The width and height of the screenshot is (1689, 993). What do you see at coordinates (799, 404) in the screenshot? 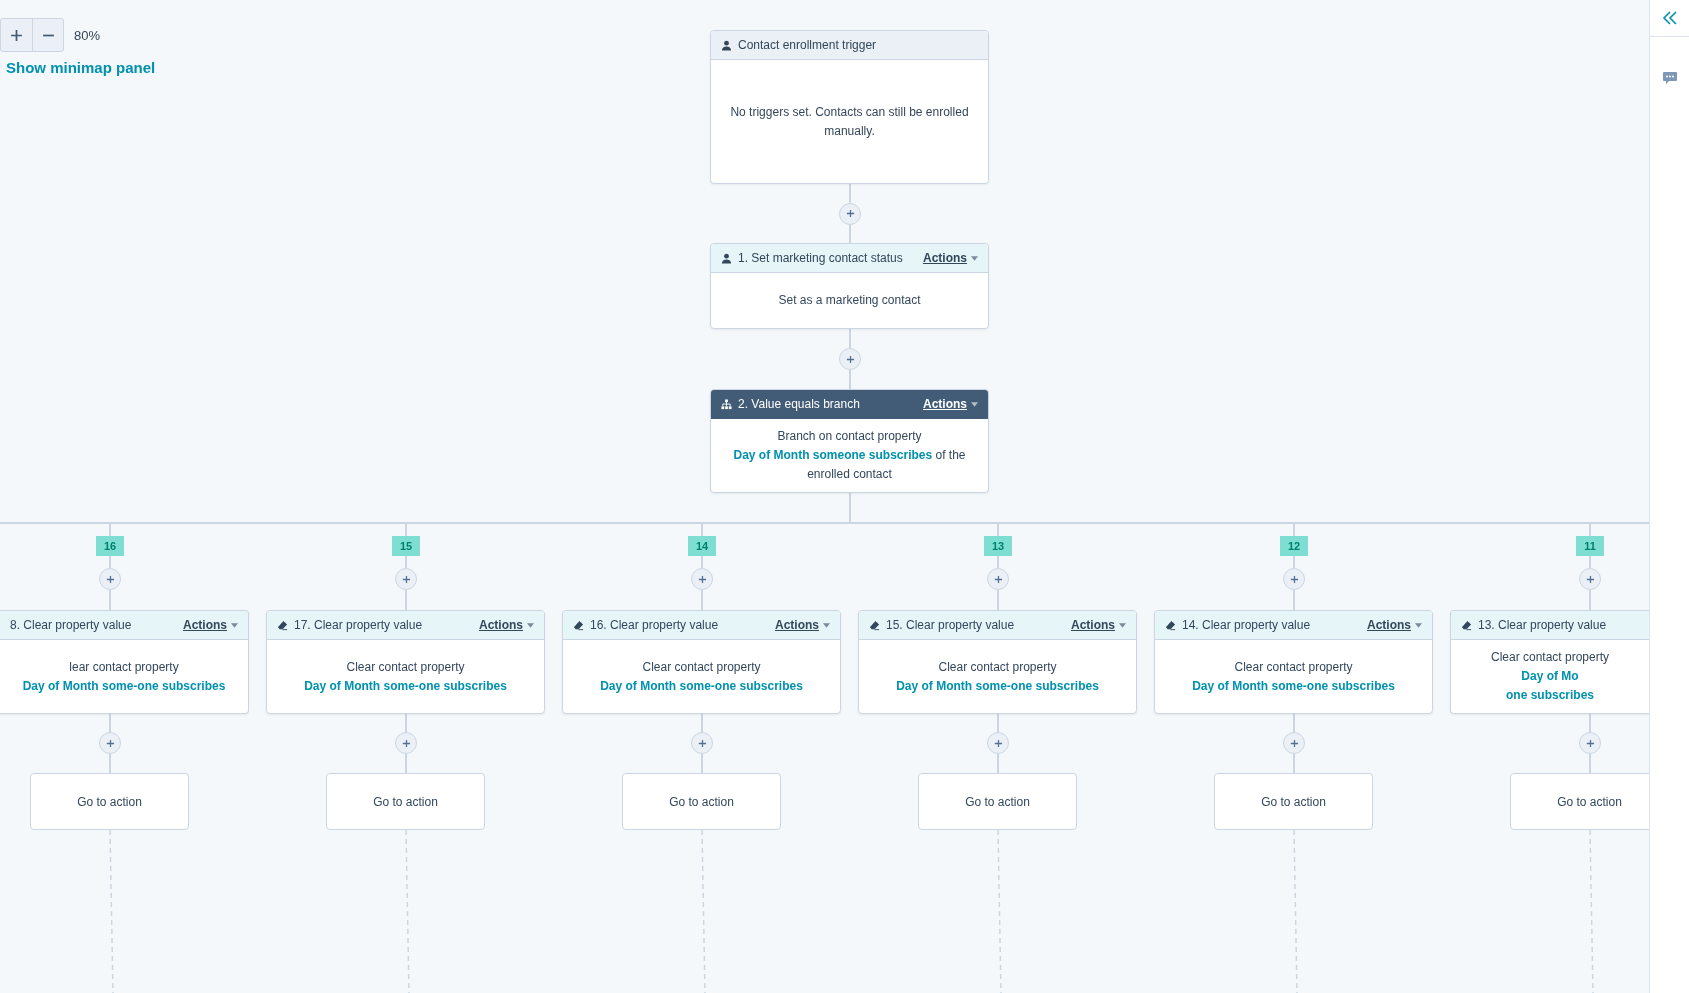
I see `step-title: 2. Value equals branch` at bounding box center [799, 404].